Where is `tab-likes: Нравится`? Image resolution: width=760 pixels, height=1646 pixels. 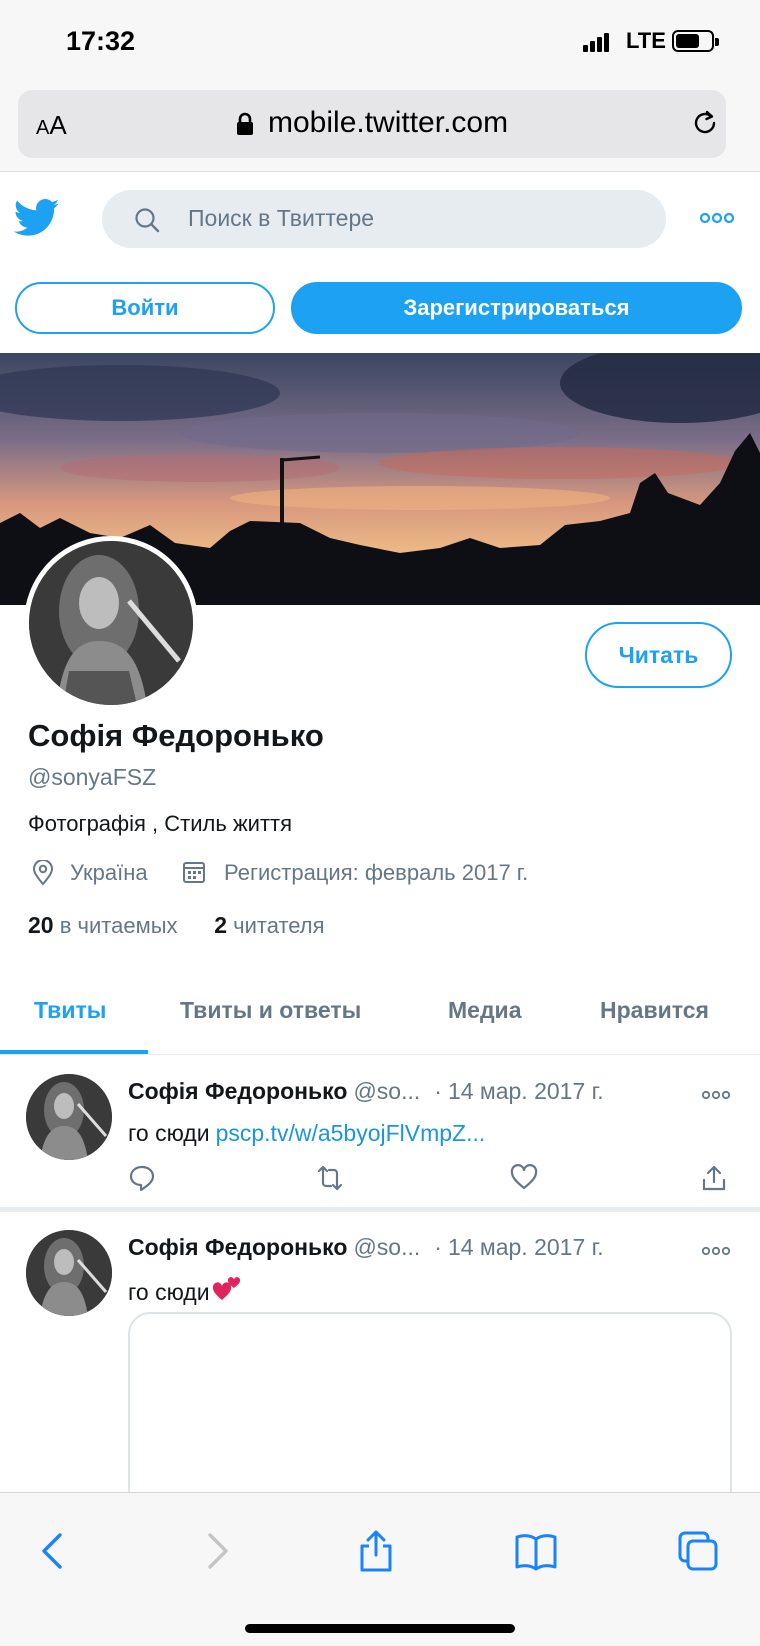
tab-likes: Нравится is located at coordinates (654, 1010).